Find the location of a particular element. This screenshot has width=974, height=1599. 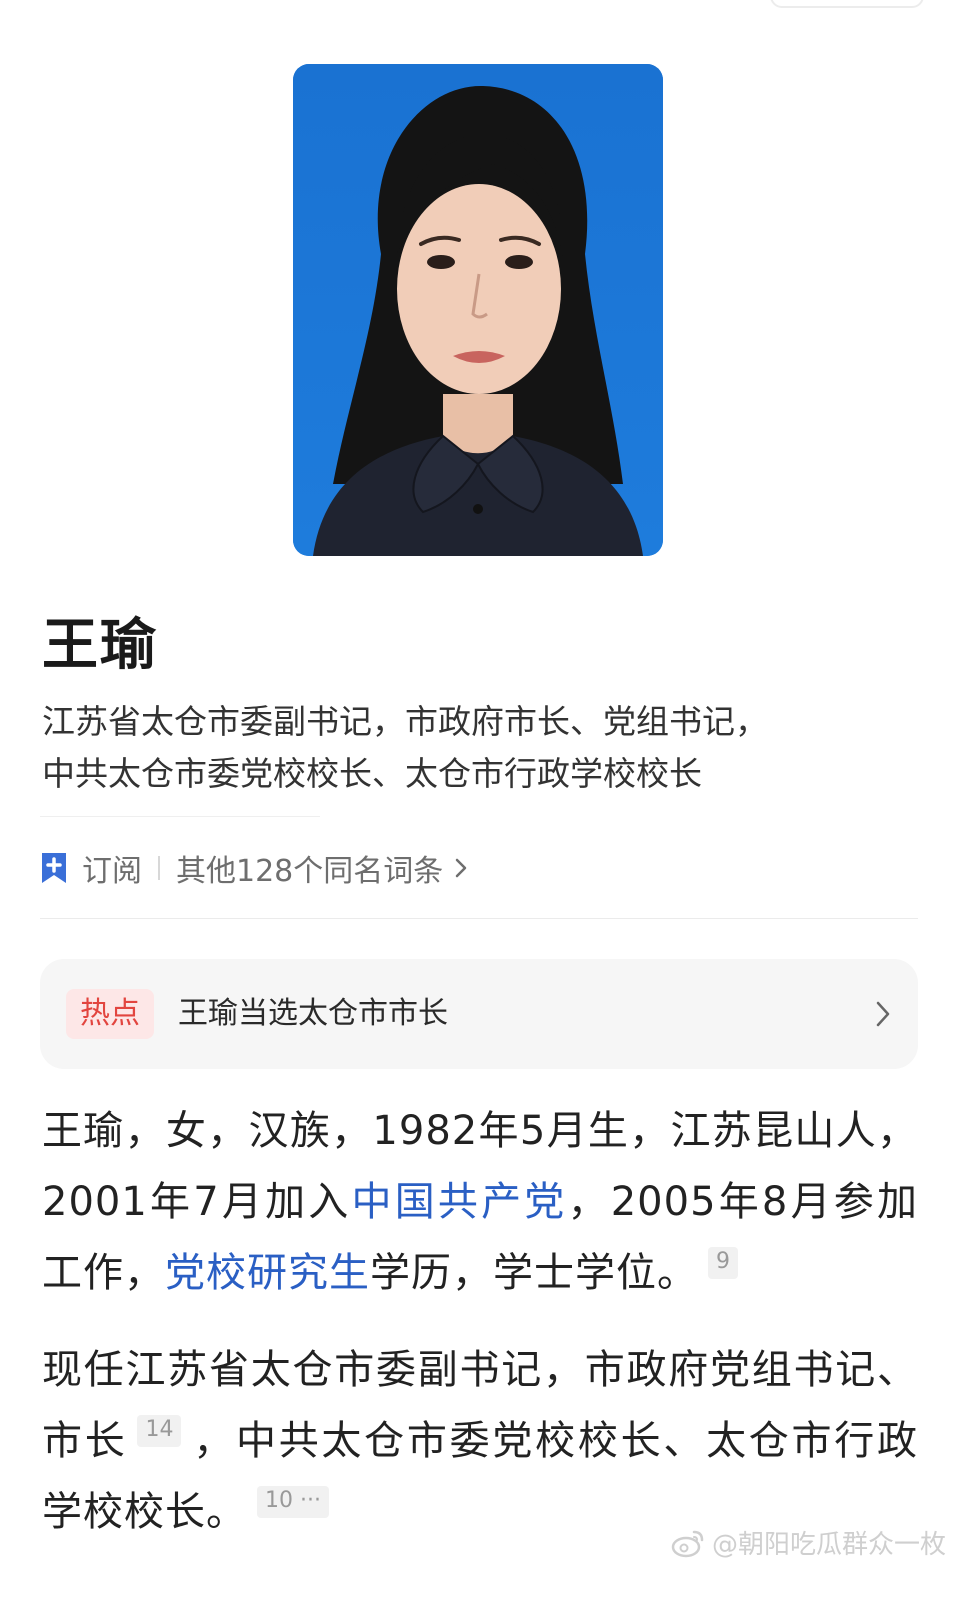

subtitle-line: 中共太仓市委党校校长、太仓市行政学校校长 is located at coordinates (372, 773).